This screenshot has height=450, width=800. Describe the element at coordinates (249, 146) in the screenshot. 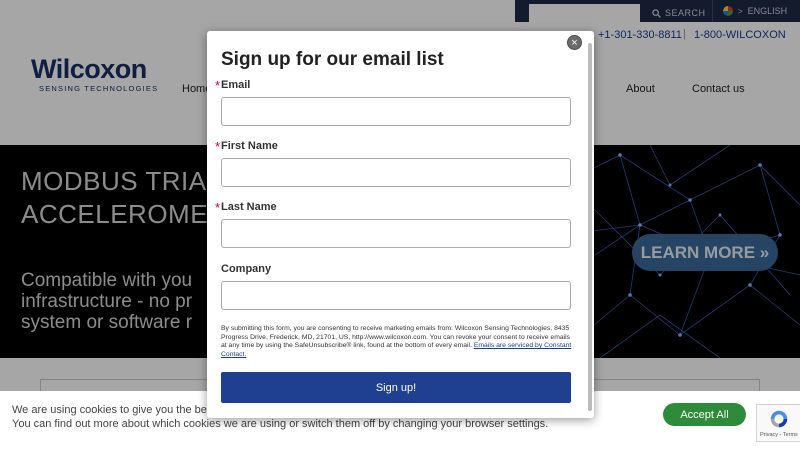

I see `first-name-label: First Name` at that location.